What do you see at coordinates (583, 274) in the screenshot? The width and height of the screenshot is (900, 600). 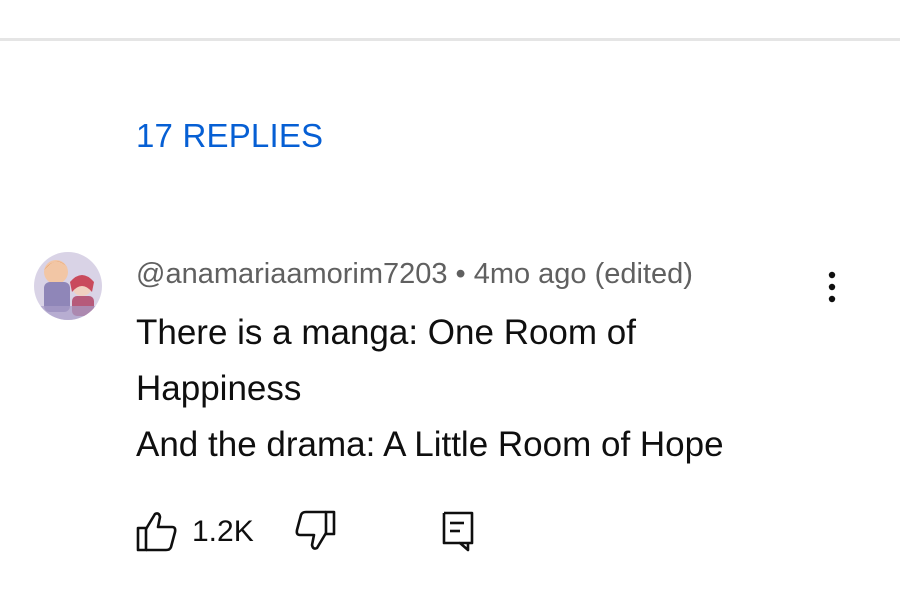 I see `comment-timestamp: 4mo ago (edited)` at bounding box center [583, 274].